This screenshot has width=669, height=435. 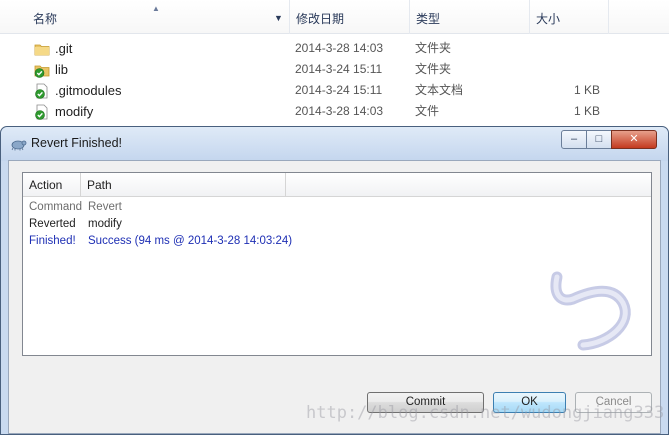 I want to click on file-row: .gitmodules 2014-3-24 15:11 文本文档 1 KB, so click(x=334, y=90).